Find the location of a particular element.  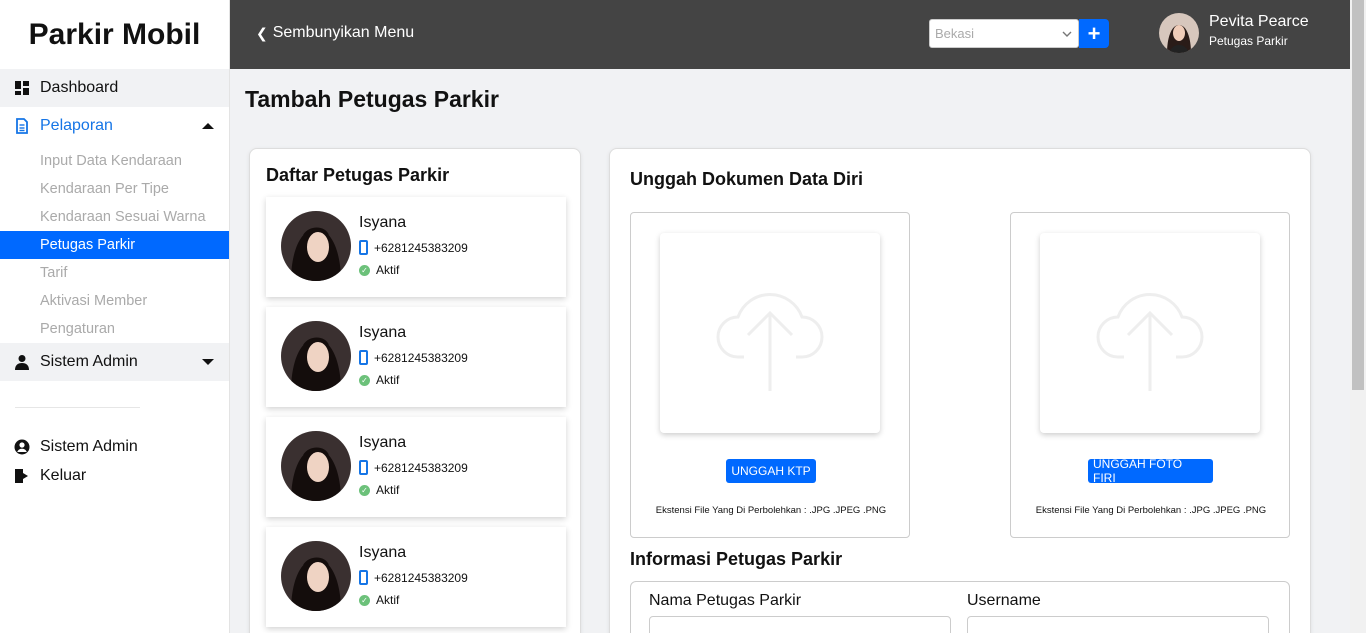

sub-item-aktivasi-member: Aktivasi Member is located at coordinates (114, 301).